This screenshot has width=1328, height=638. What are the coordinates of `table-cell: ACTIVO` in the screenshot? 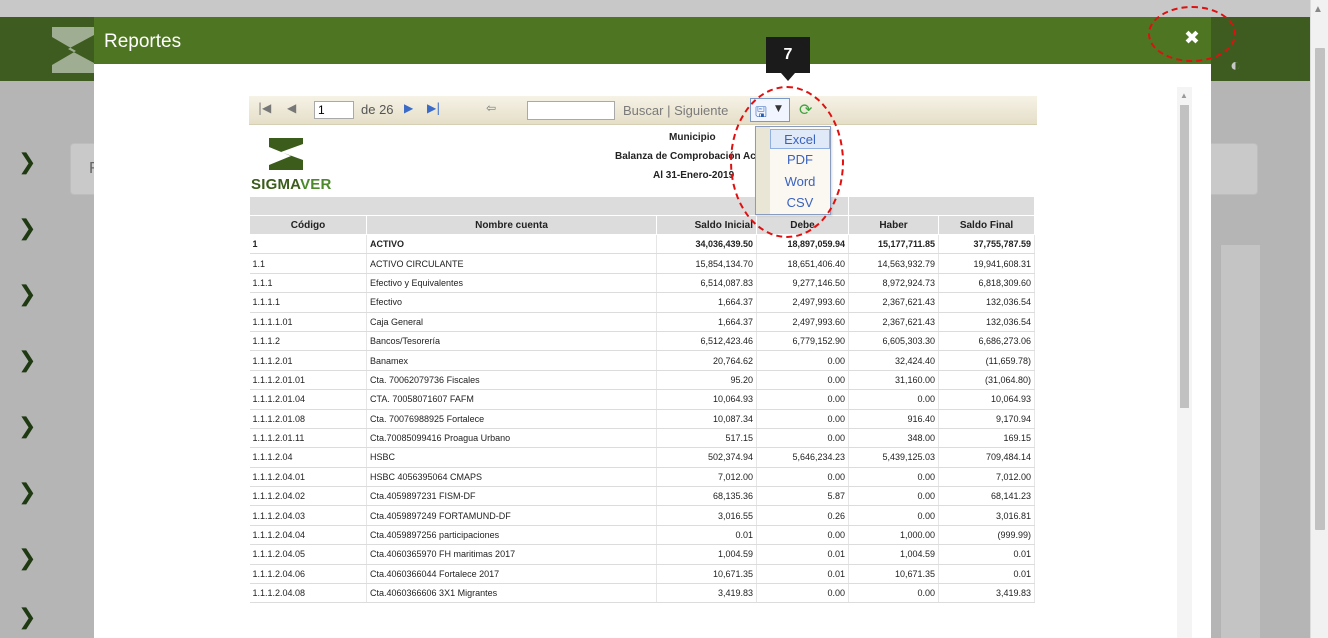 It's located at (511, 244).